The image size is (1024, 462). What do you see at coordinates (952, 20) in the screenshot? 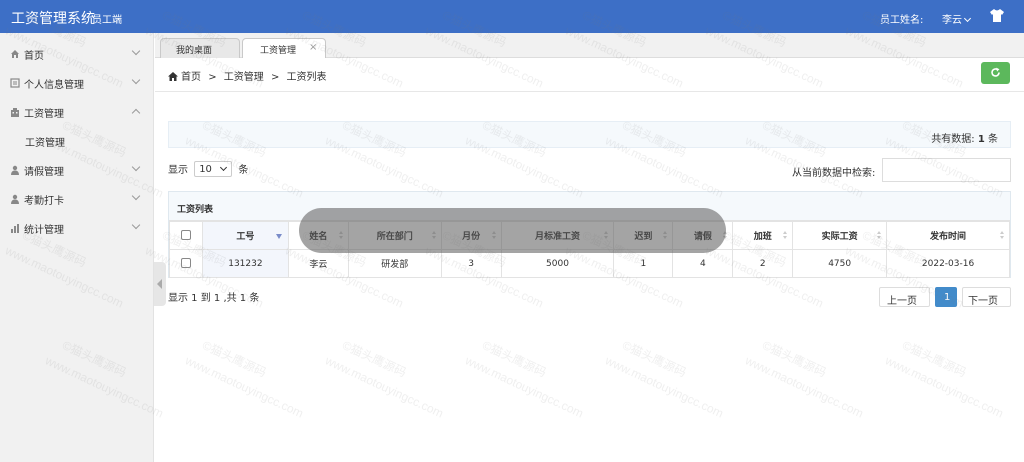
I see `user-name: 李云` at bounding box center [952, 20].